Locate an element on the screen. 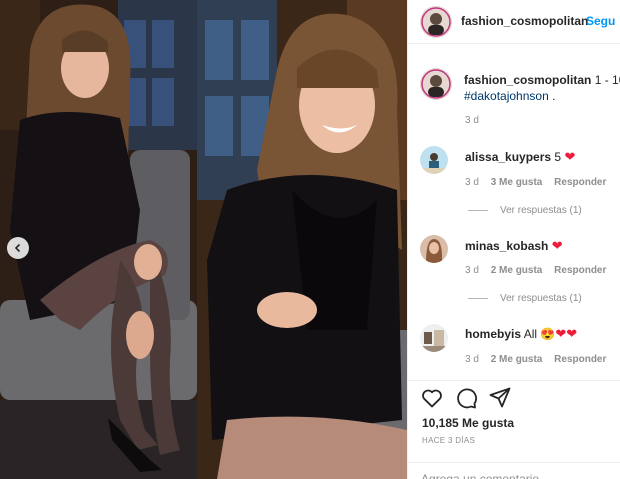  comment-username: alissa_kuypers is located at coordinates (508, 157).